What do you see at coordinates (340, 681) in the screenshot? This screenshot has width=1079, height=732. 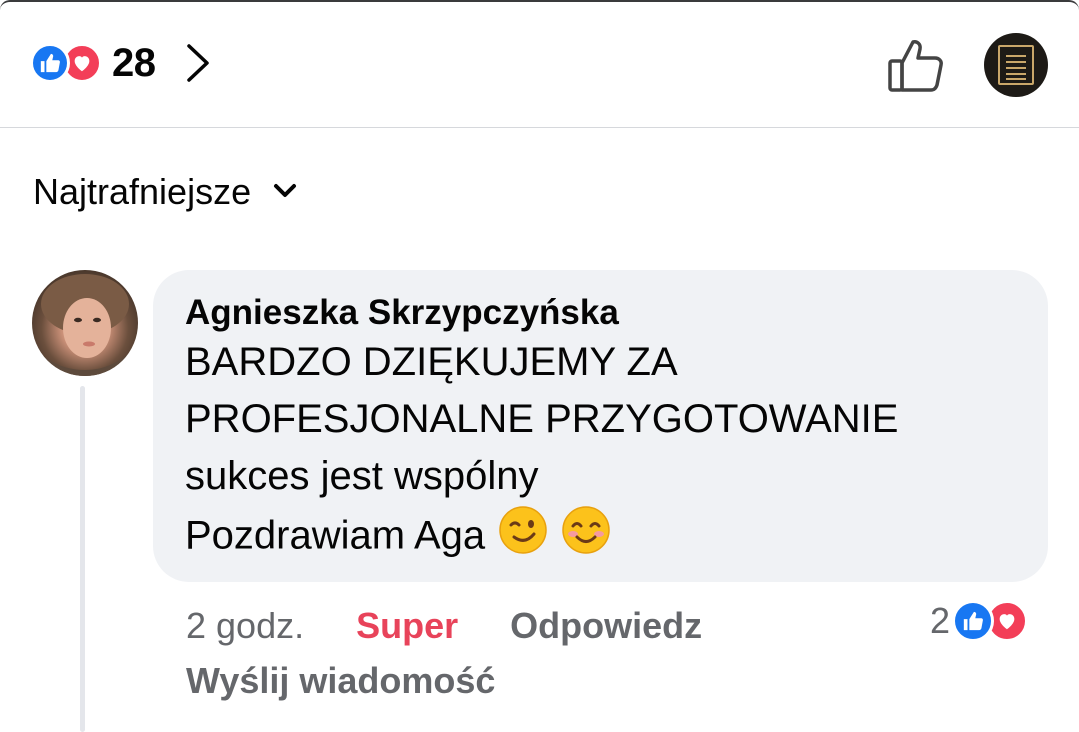 I see `send-message-button: Wyślij wiadomość` at bounding box center [340, 681].